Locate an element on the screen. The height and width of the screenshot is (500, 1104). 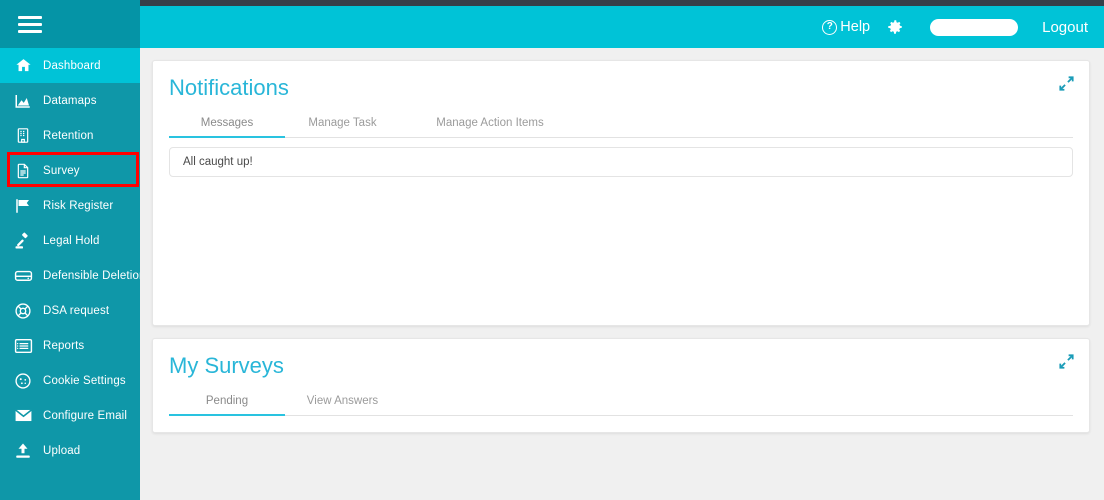
gear-icon is located at coordinates (895, 27).